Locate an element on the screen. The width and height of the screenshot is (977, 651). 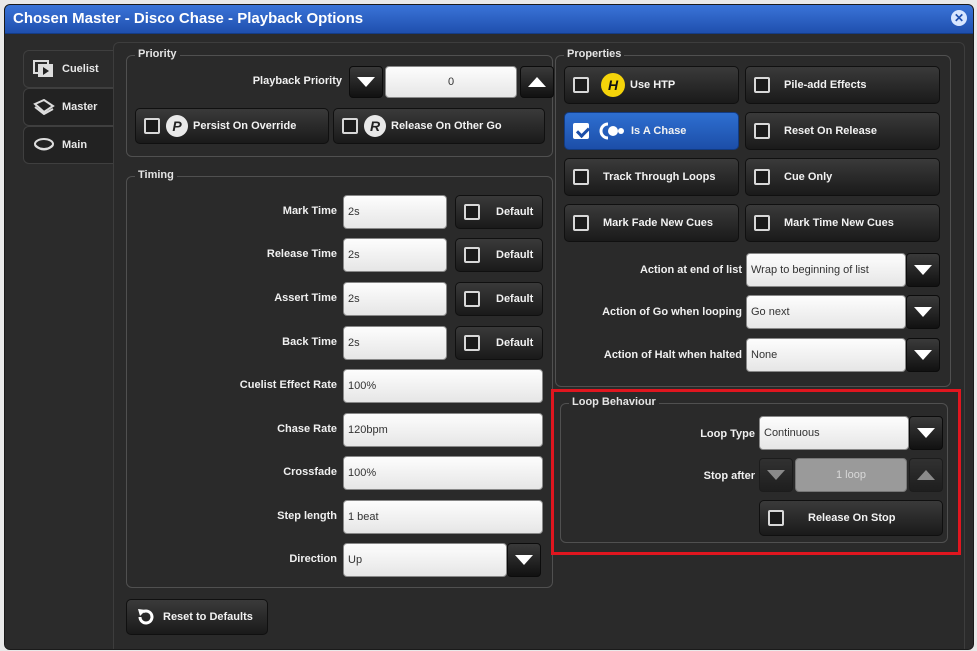
chase-rate-field: 120bpm is located at coordinates (443, 430).